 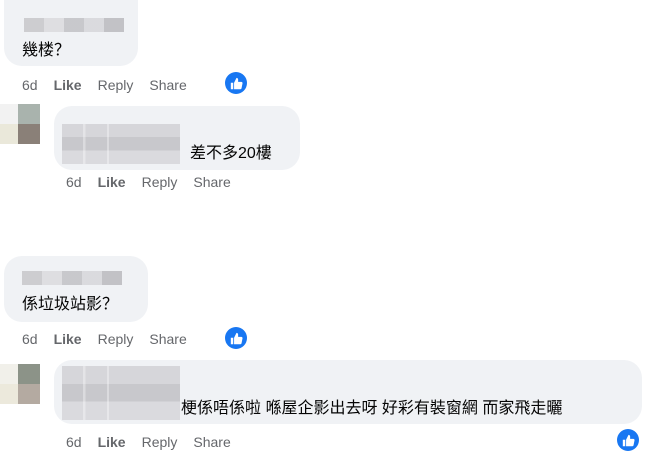 What do you see at coordinates (46, 50) in the screenshot?
I see `comment-text: 幾楼？` at bounding box center [46, 50].